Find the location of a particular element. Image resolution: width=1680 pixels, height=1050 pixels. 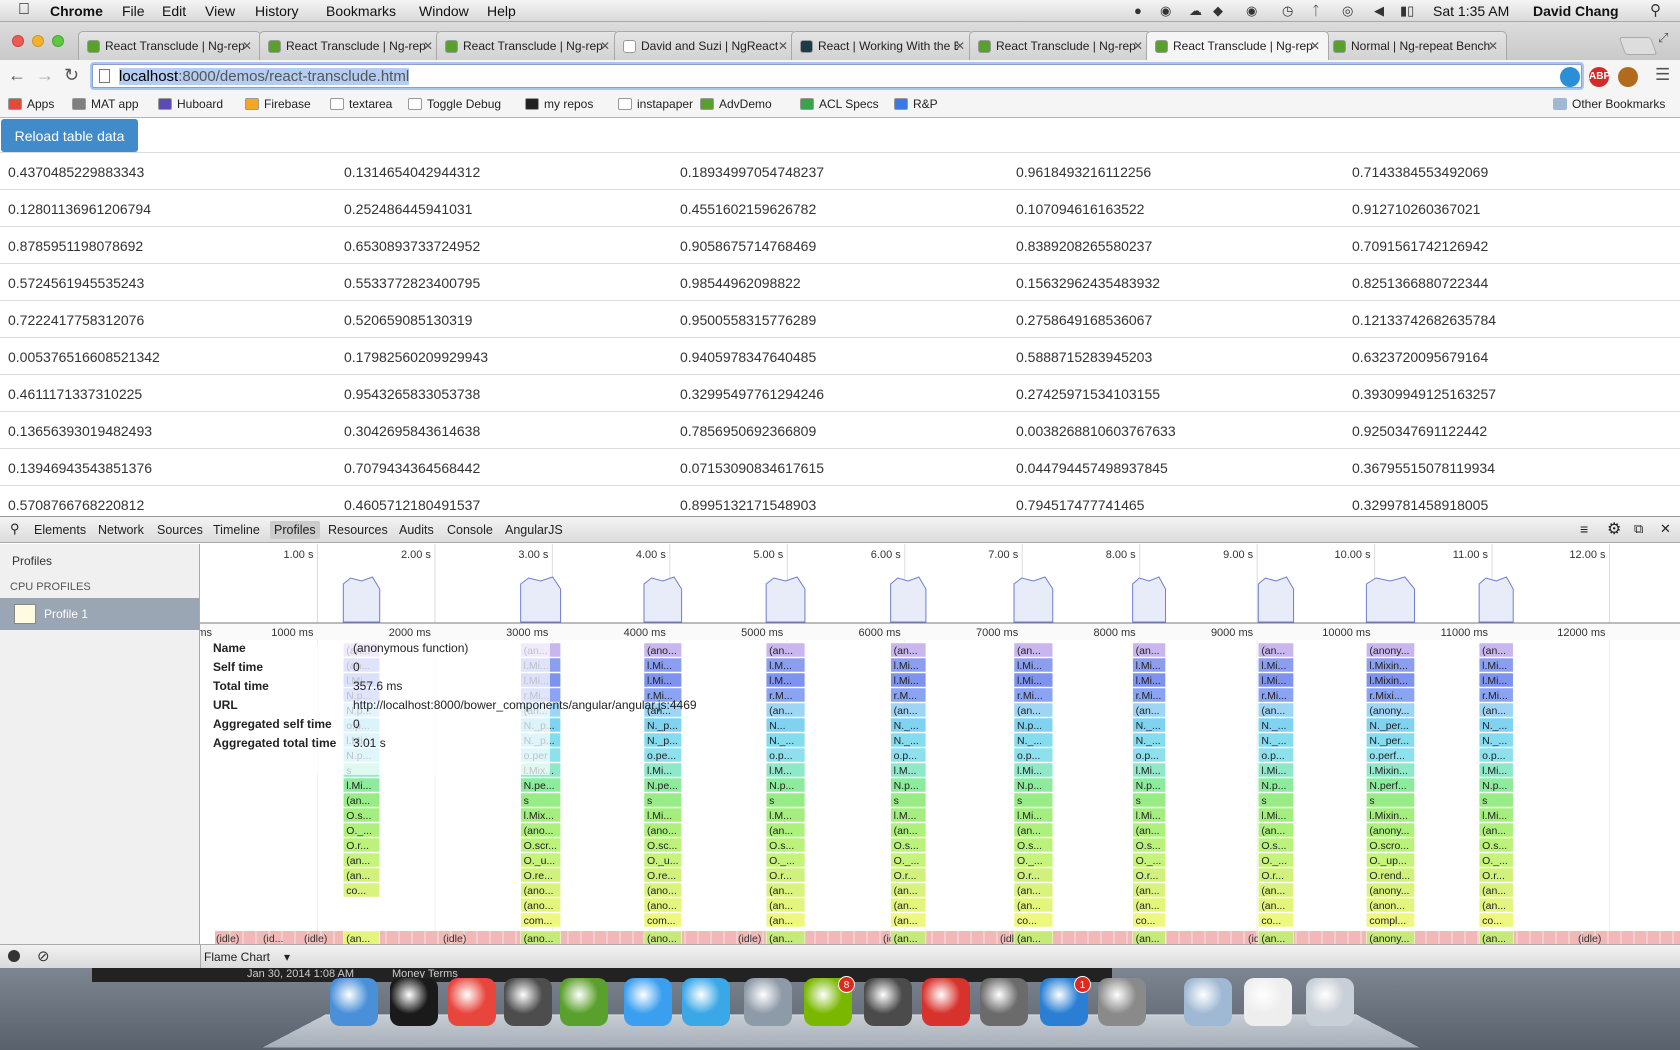

preview-icon is located at coordinates (1004, 1002).